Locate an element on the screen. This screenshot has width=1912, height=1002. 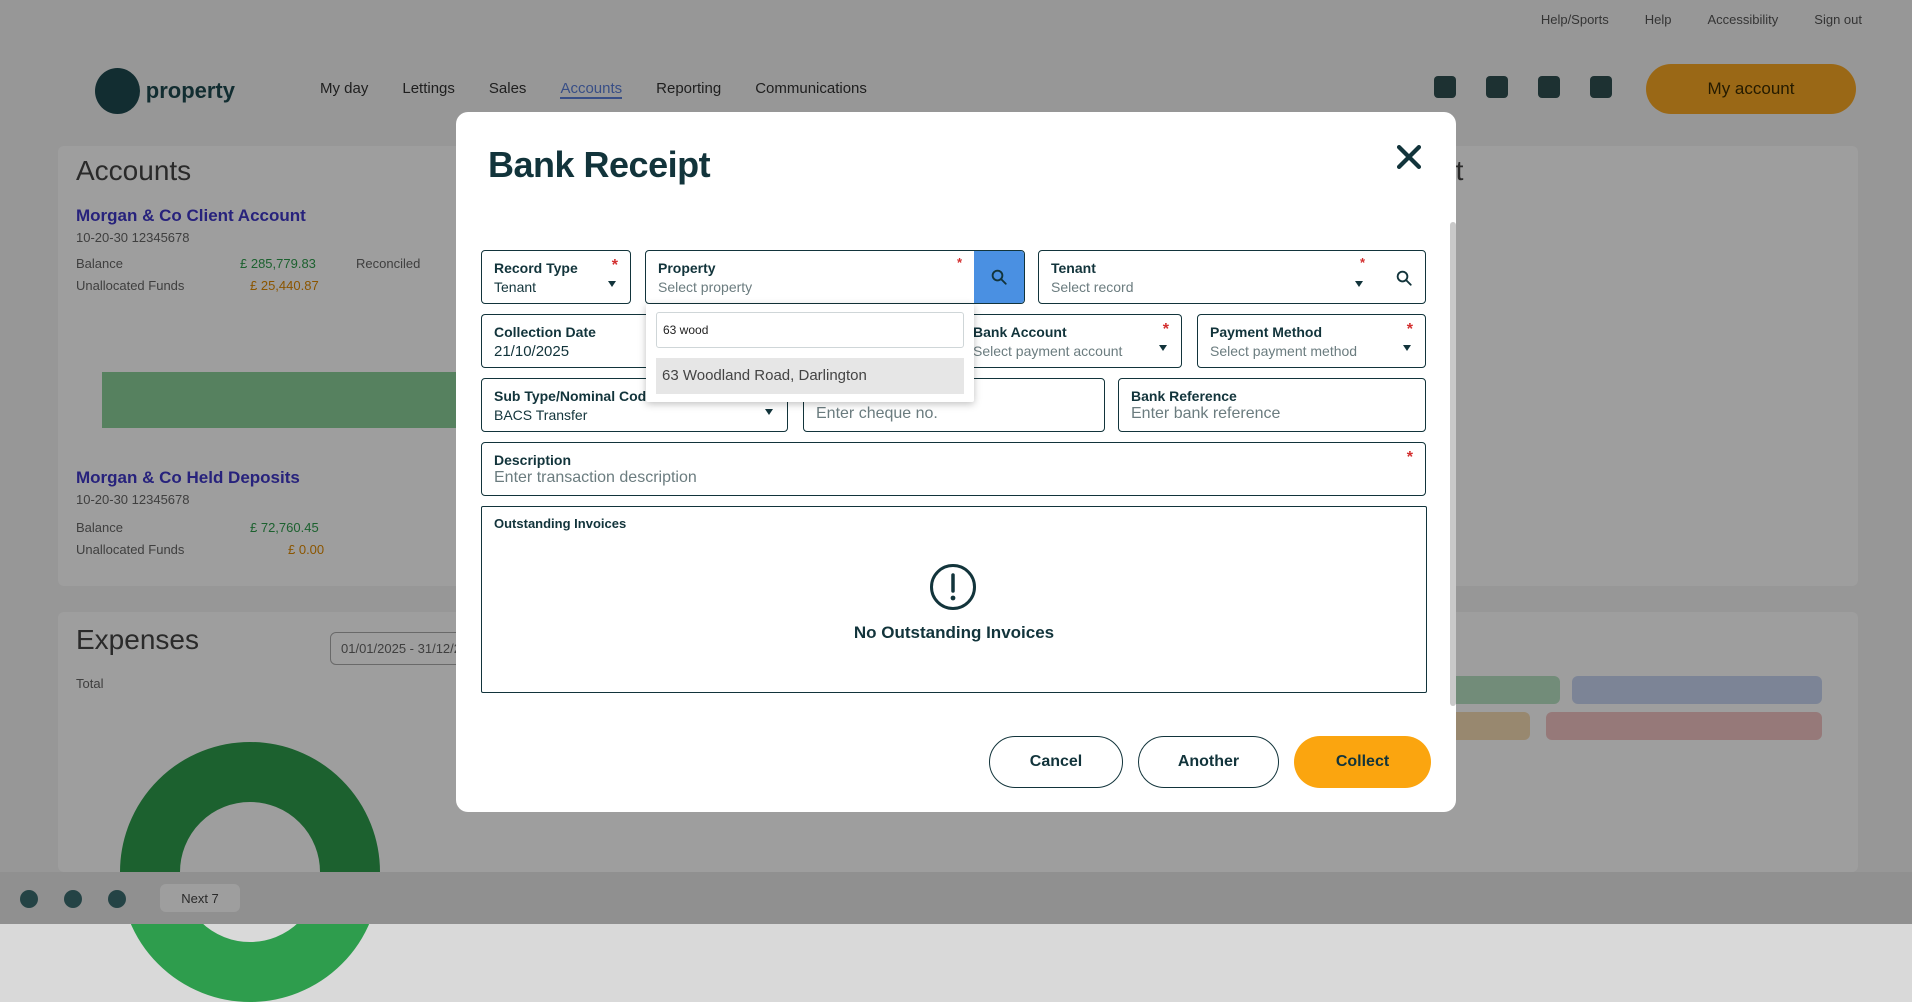
field-placeholder: Select property is located at coordinates (705, 287).